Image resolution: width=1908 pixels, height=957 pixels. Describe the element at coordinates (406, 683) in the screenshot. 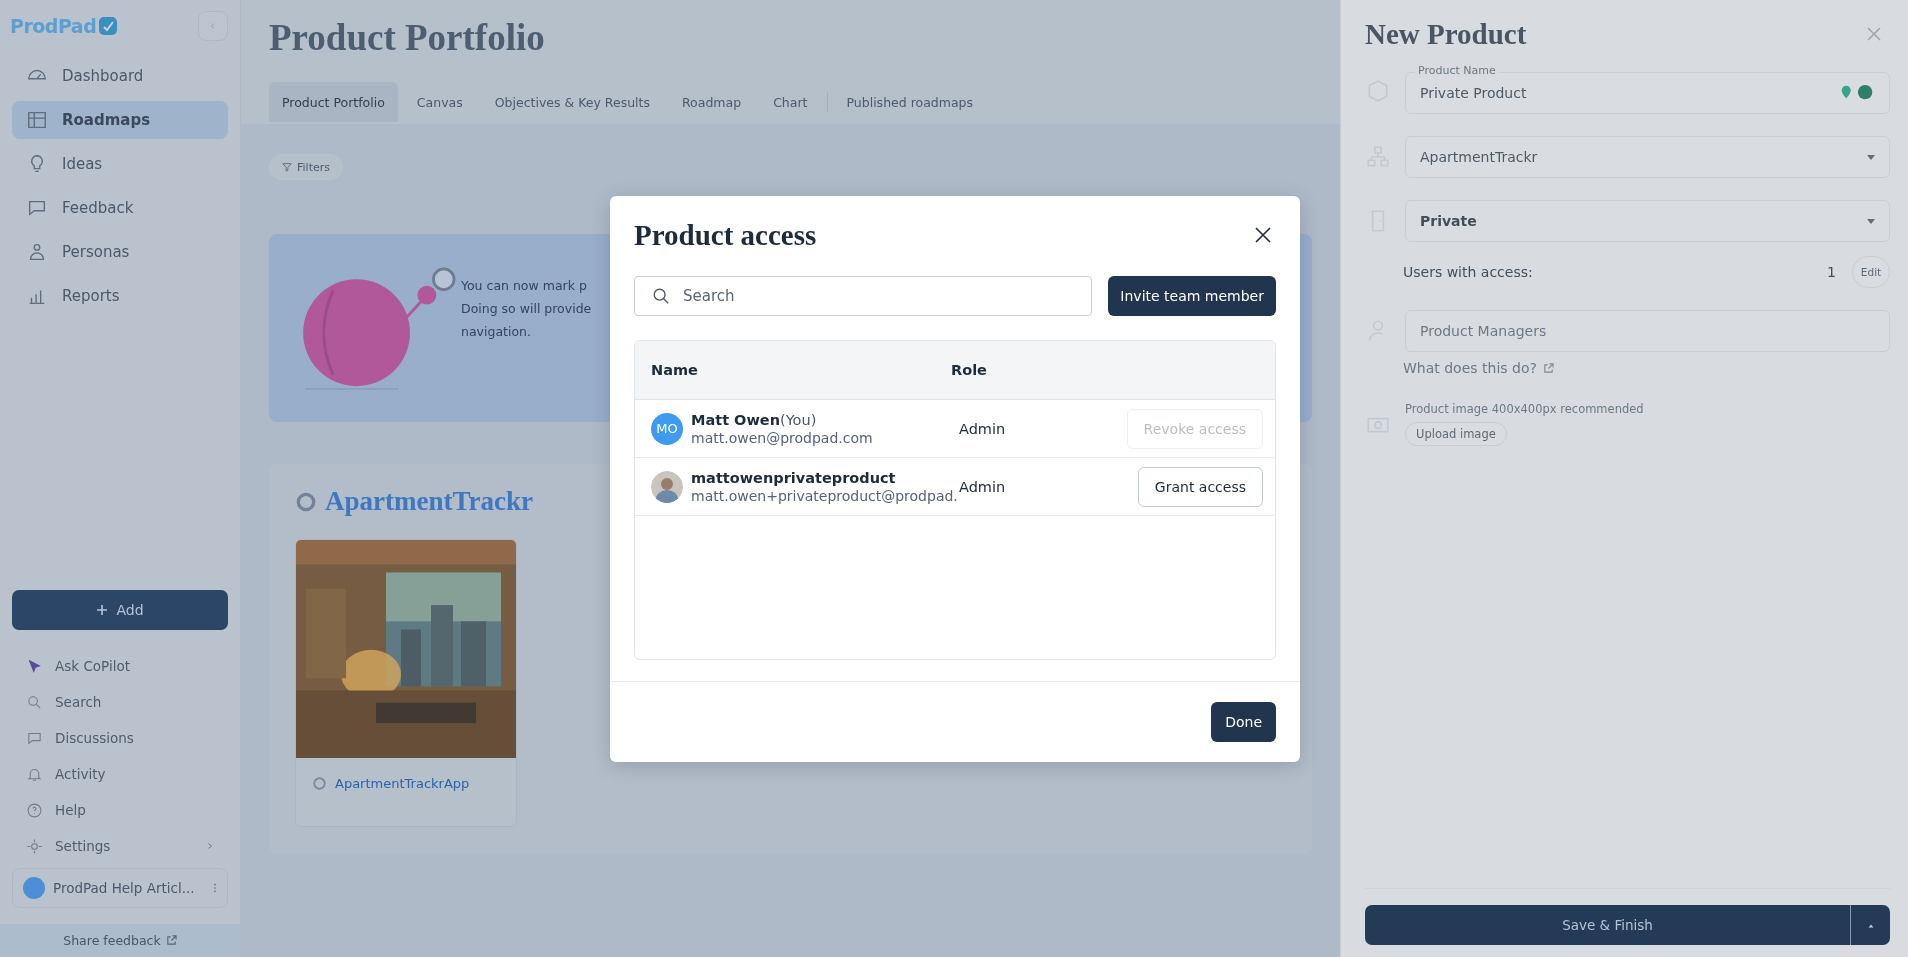

I see `product-card: ApartmentTrackrApp` at that location.